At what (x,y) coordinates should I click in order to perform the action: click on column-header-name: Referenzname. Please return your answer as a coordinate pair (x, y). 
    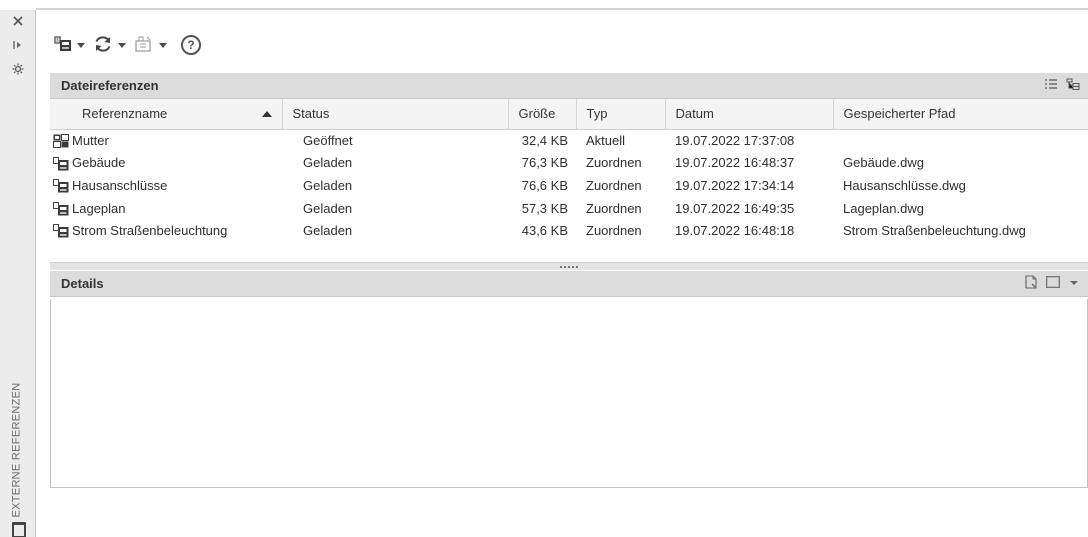
    Looking at the image, I should click on (177, 114).